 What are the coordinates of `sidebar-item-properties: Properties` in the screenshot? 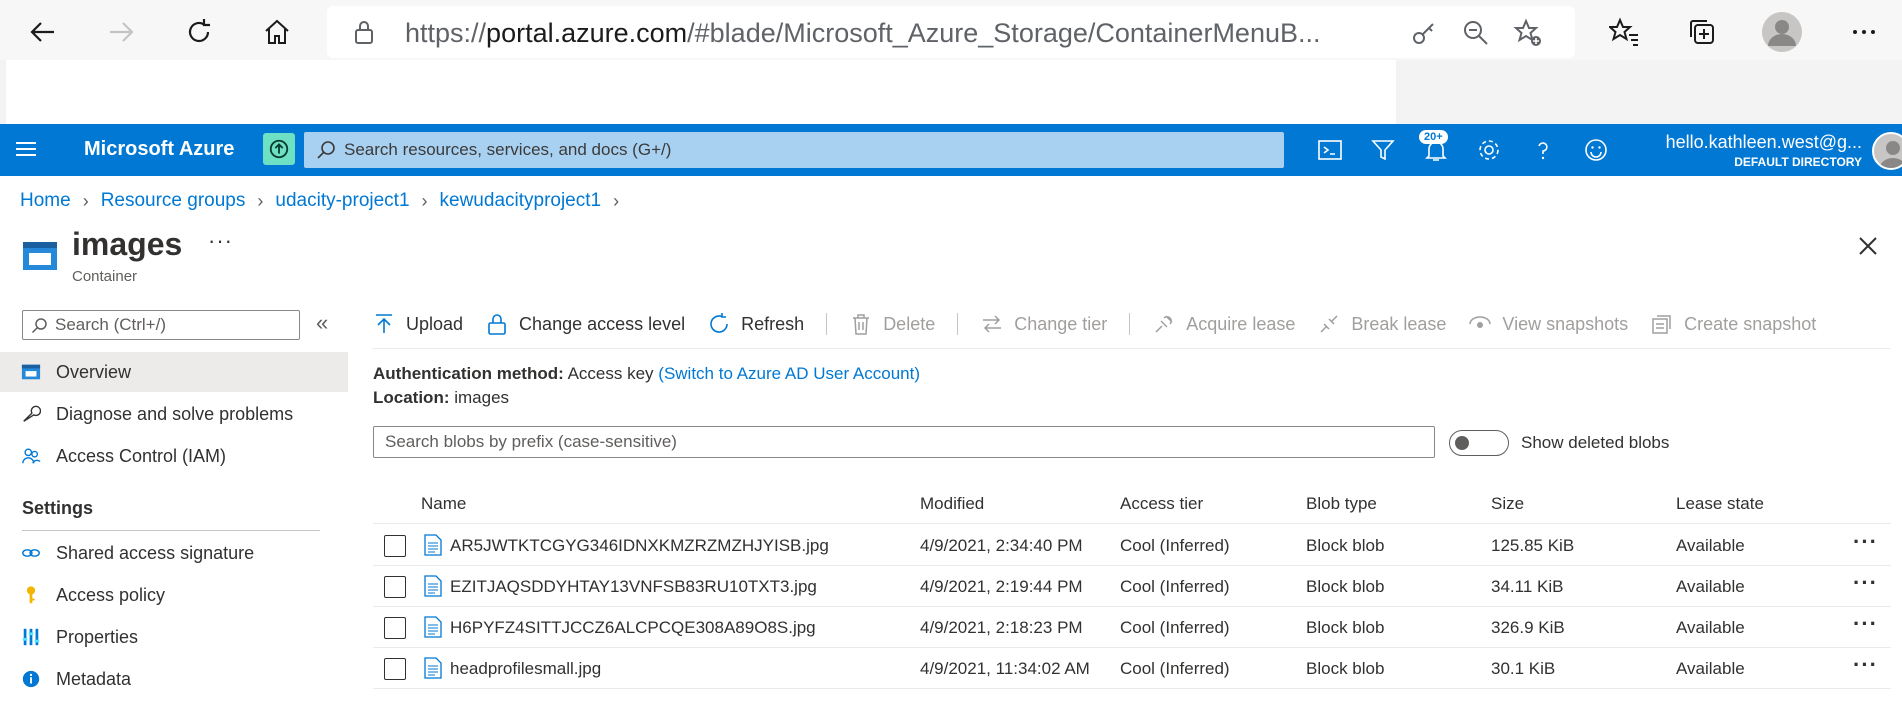 It's located at (174, 637).